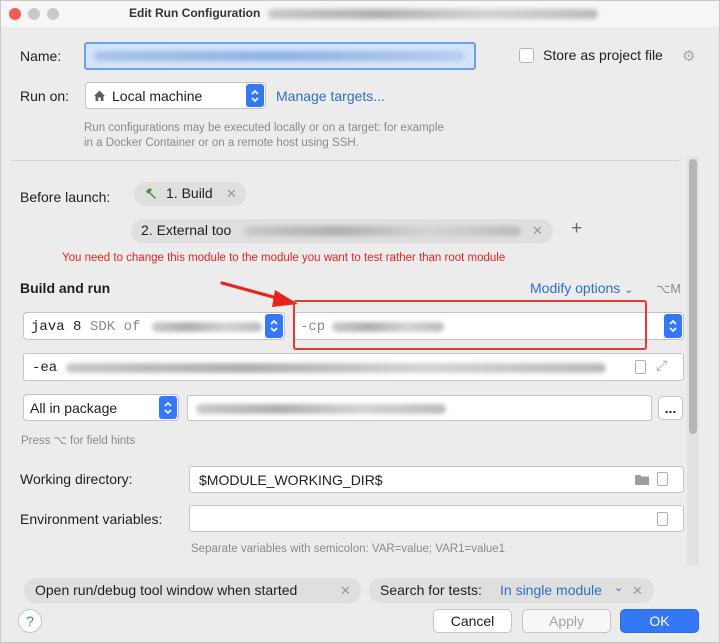 The width and height of the screenshot is (720, 643). Describe the element at coordinates (195, 13) in the screenshot. I see `window-title-text: Edit Run Configuration` at that location.